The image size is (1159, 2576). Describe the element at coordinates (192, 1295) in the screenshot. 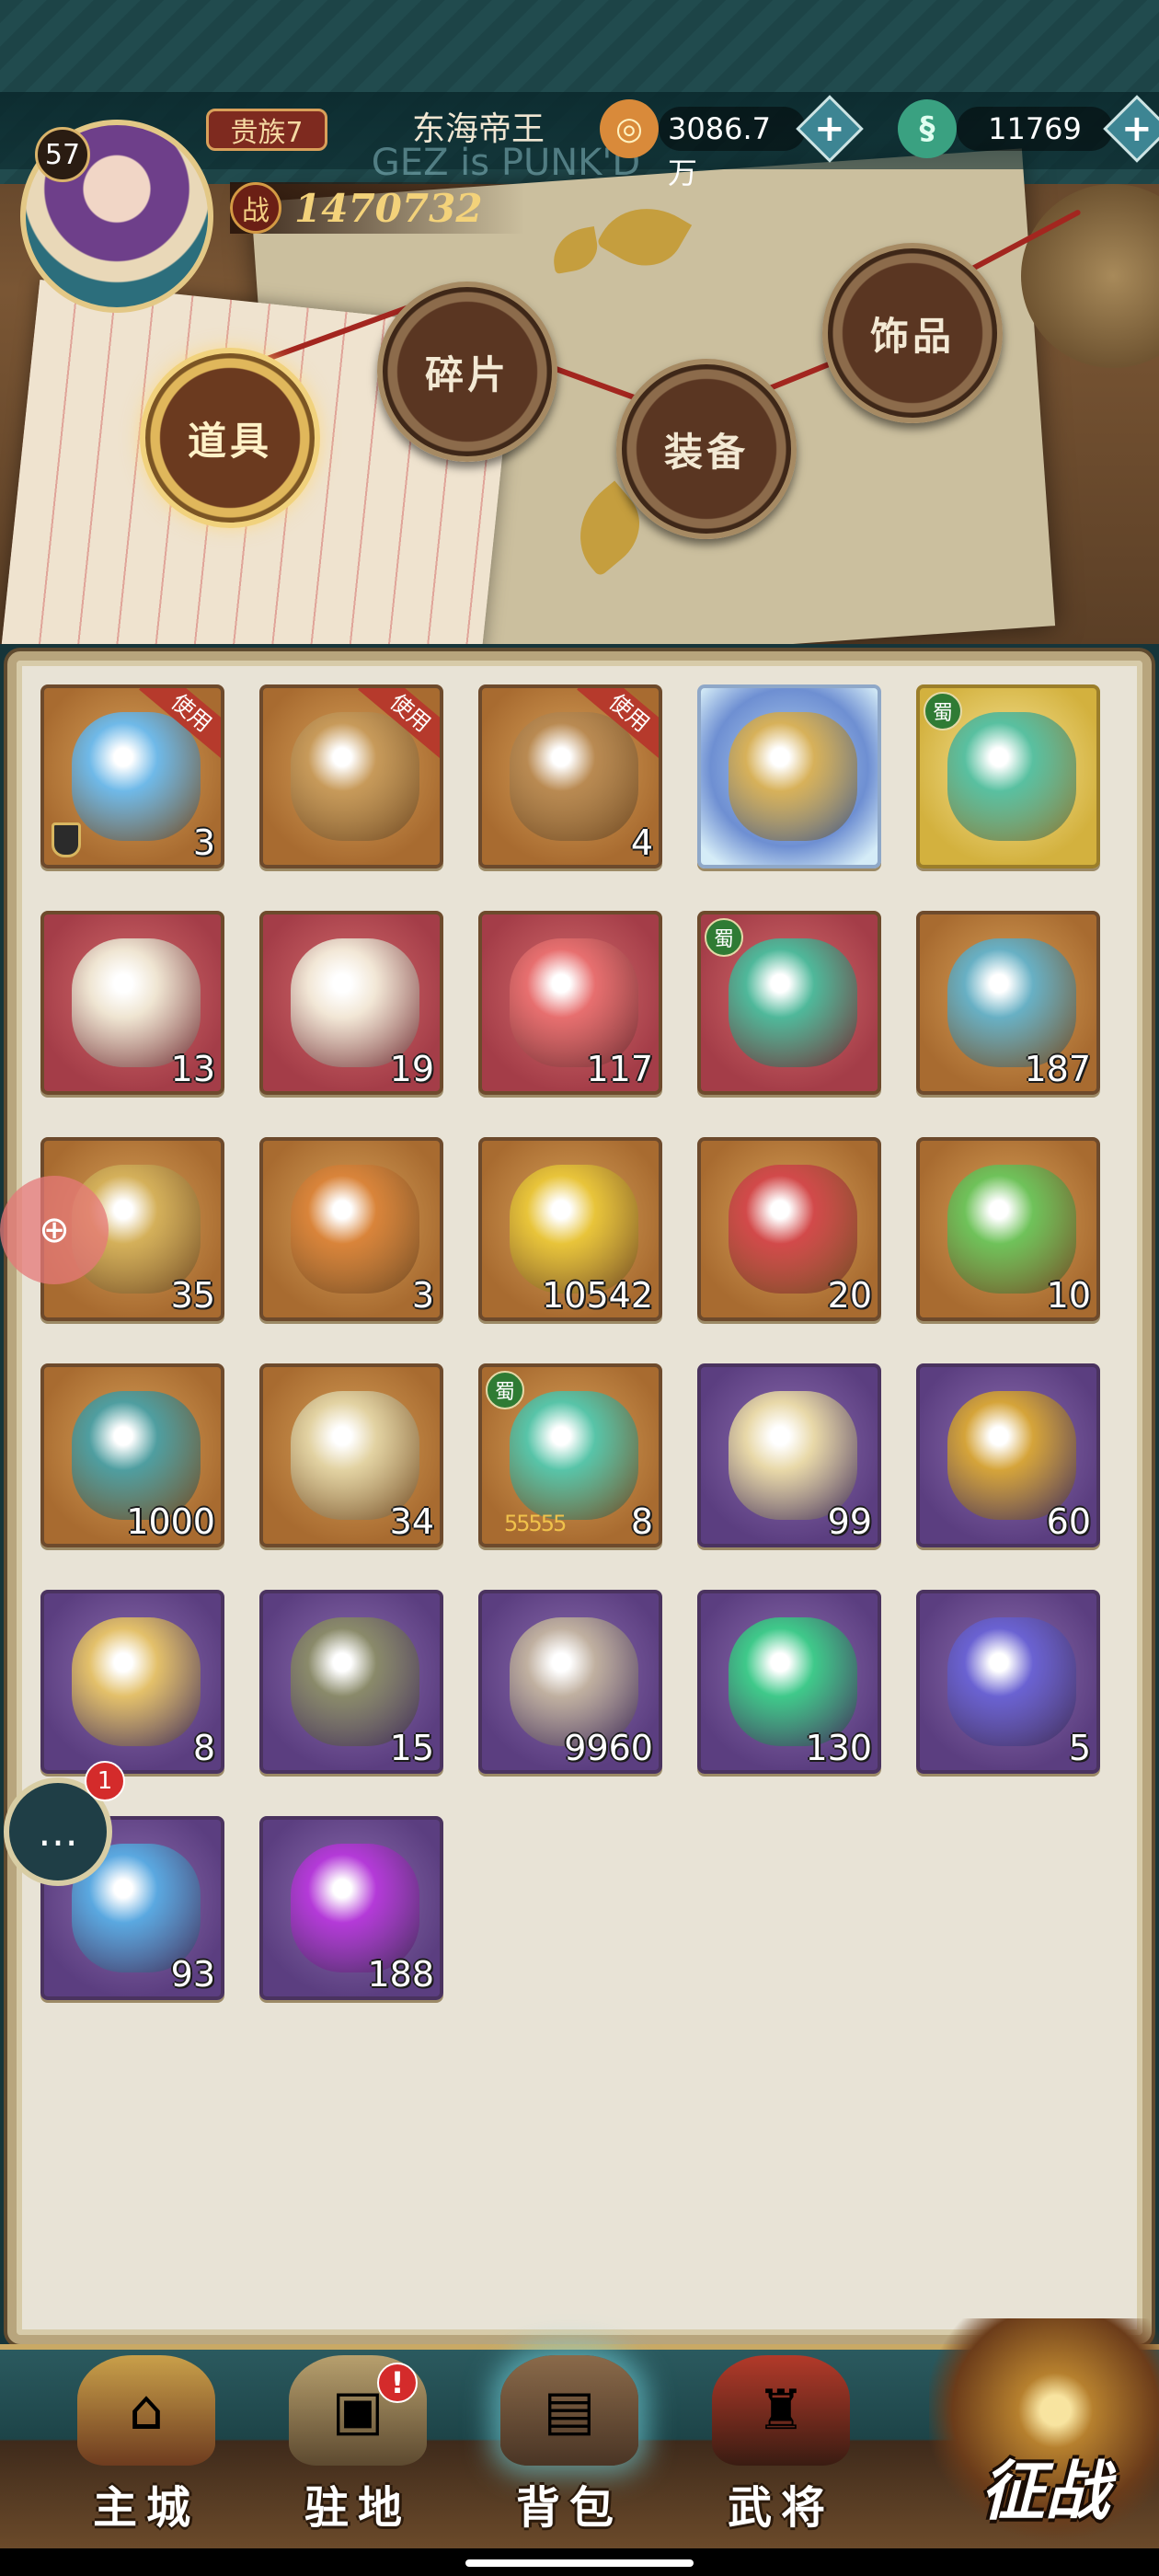

I see `item-count: 35` at that location.